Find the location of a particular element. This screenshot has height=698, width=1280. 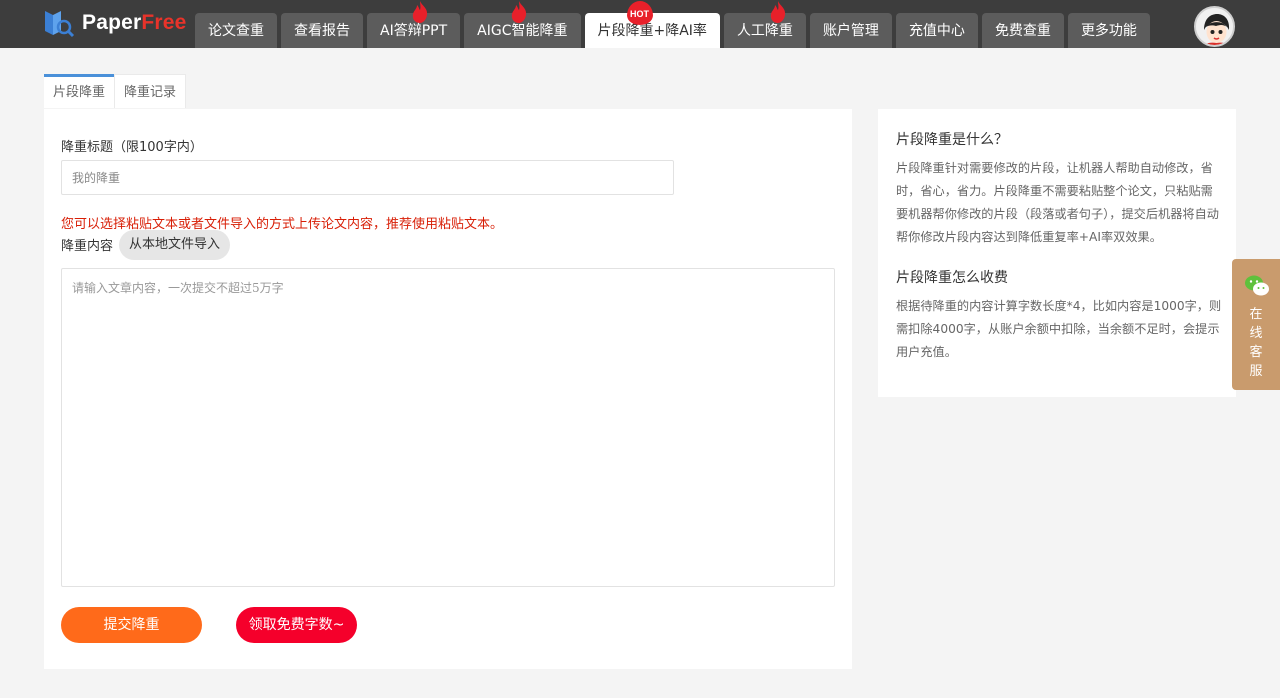

nav-item-plagiarism-check: 论文查重 is located at coordinates (236, 30).